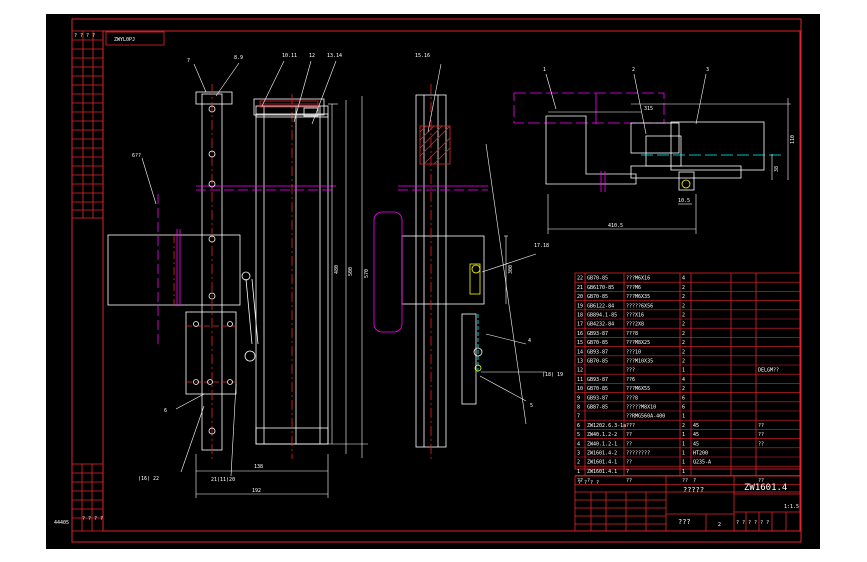 This screenshot has height=562, width=867. What do you see at coordinates (84, 36) in the screenshot?
I see `corner-marks: ? ? ? ?` at bounding box center [84, 36].